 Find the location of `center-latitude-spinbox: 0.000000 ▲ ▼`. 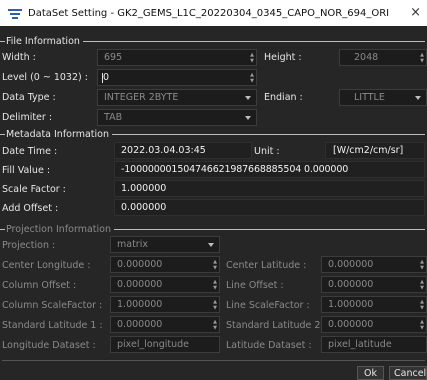

center-latitude-spinbox: 0.000000 ▲ ▼ is located at coordinates (374, 264).